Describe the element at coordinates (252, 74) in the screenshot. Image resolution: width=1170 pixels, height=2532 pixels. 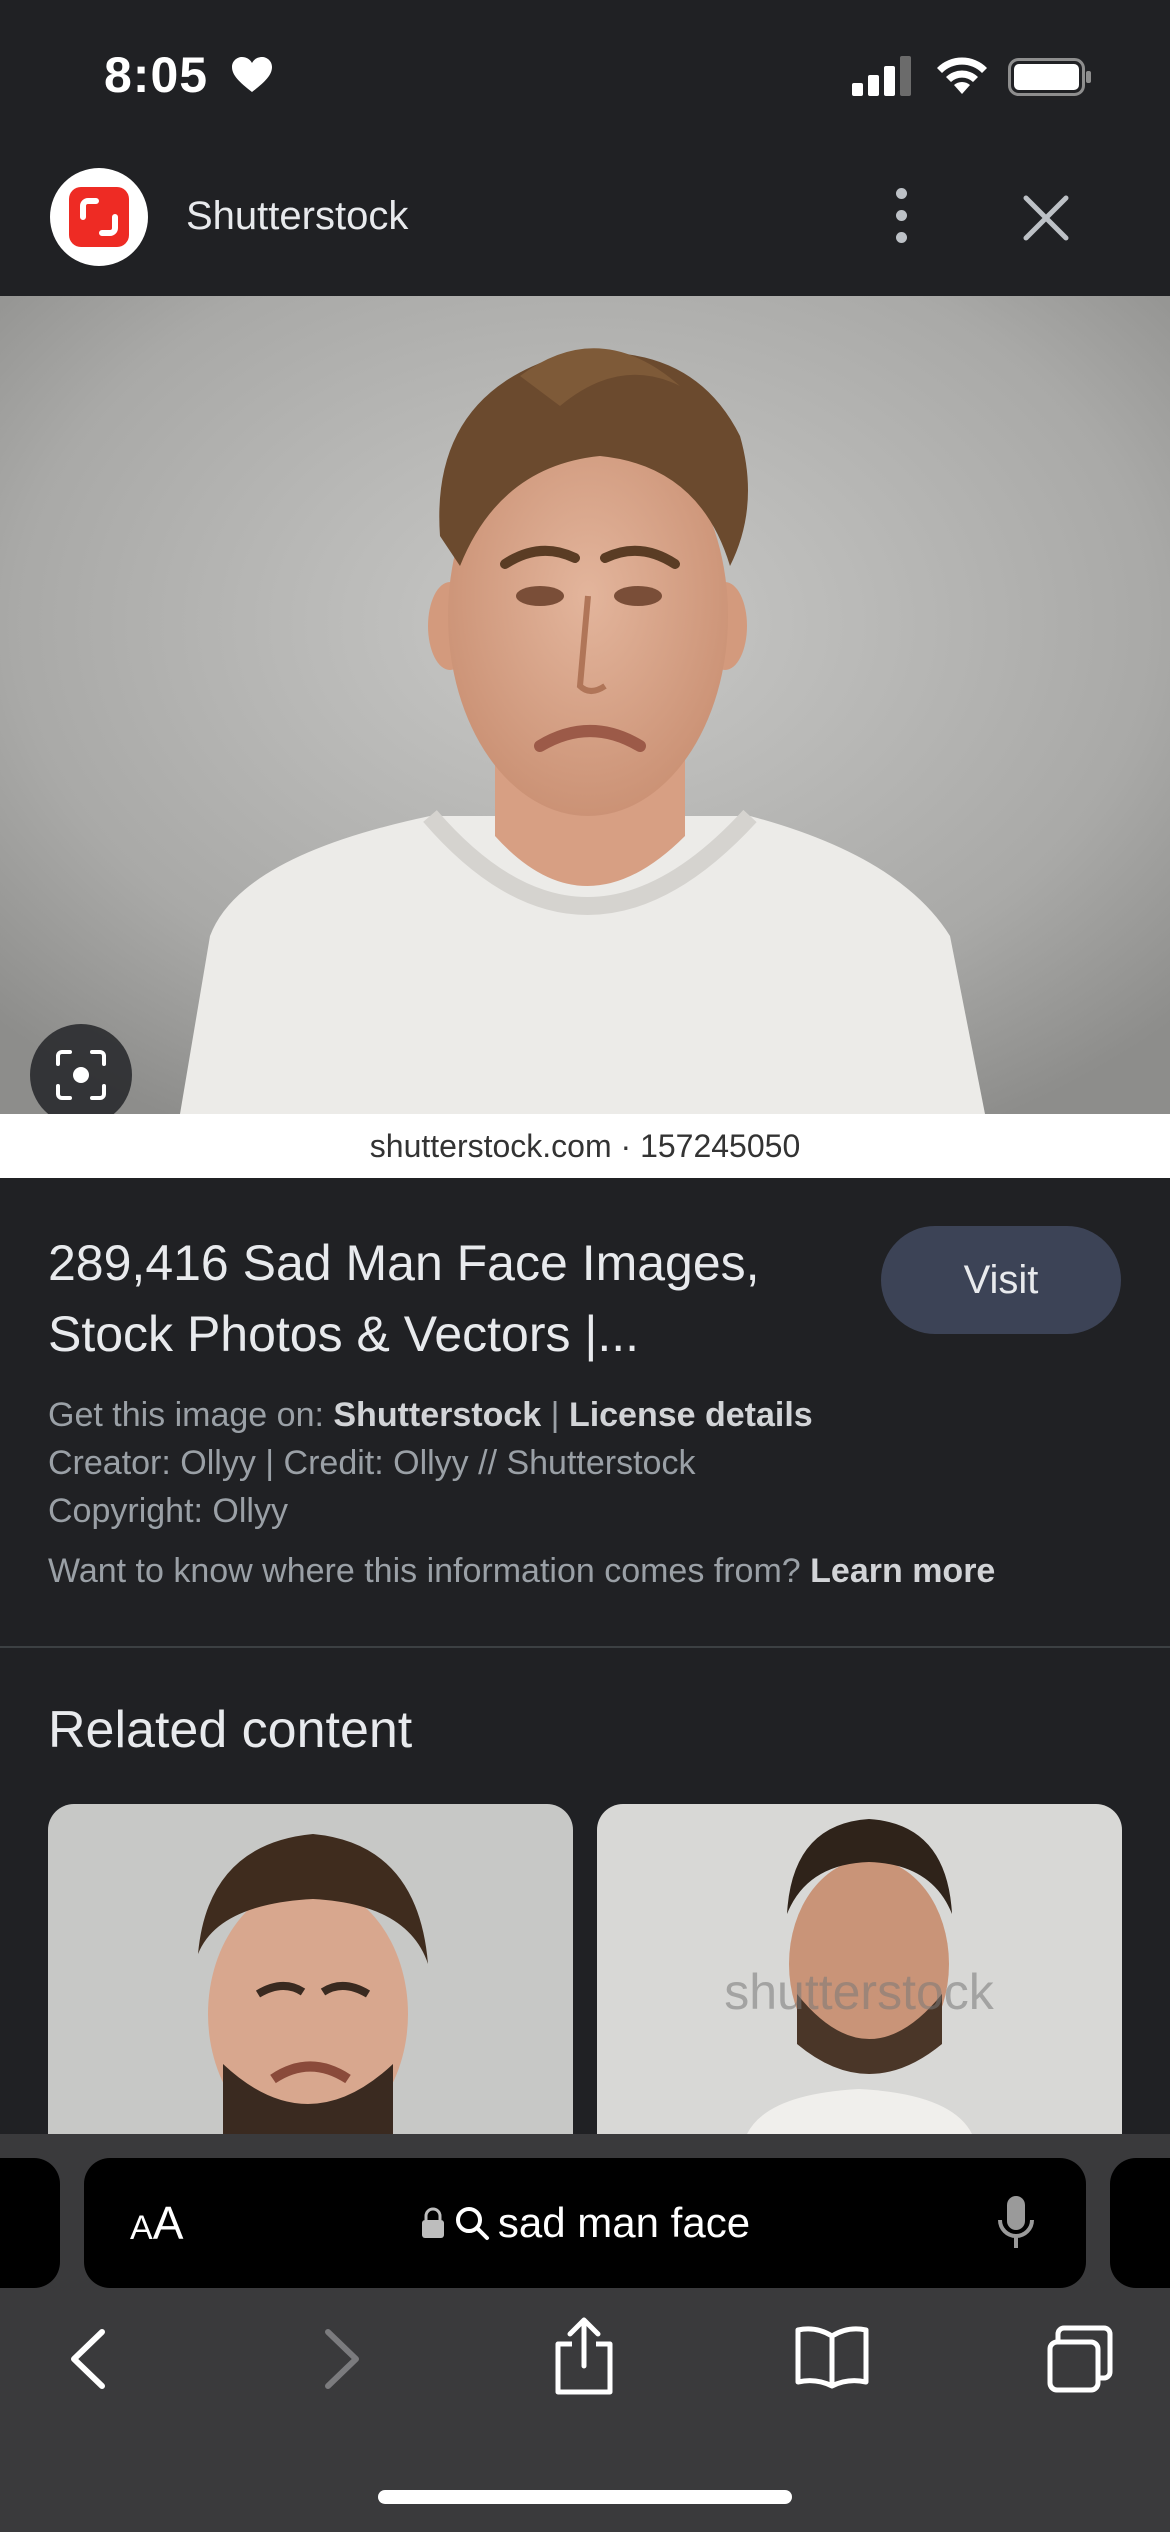
I see `heart-icon` at that location.